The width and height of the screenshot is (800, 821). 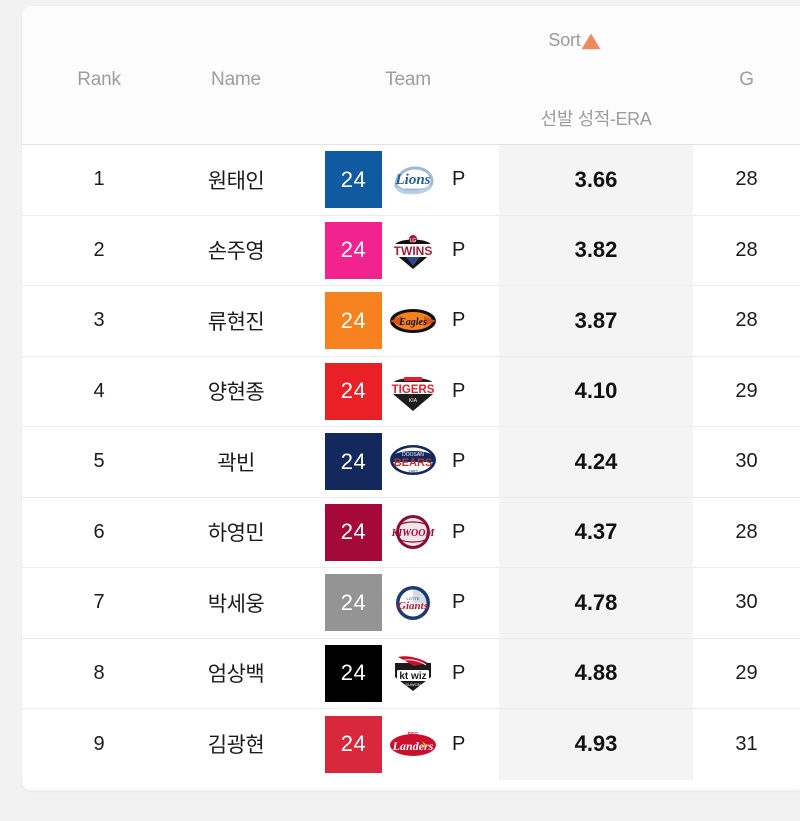 I want to click on table-row: 8 엄상백 24 kt wiz SUWON P 4.88 29, so click(x=411, y=673).